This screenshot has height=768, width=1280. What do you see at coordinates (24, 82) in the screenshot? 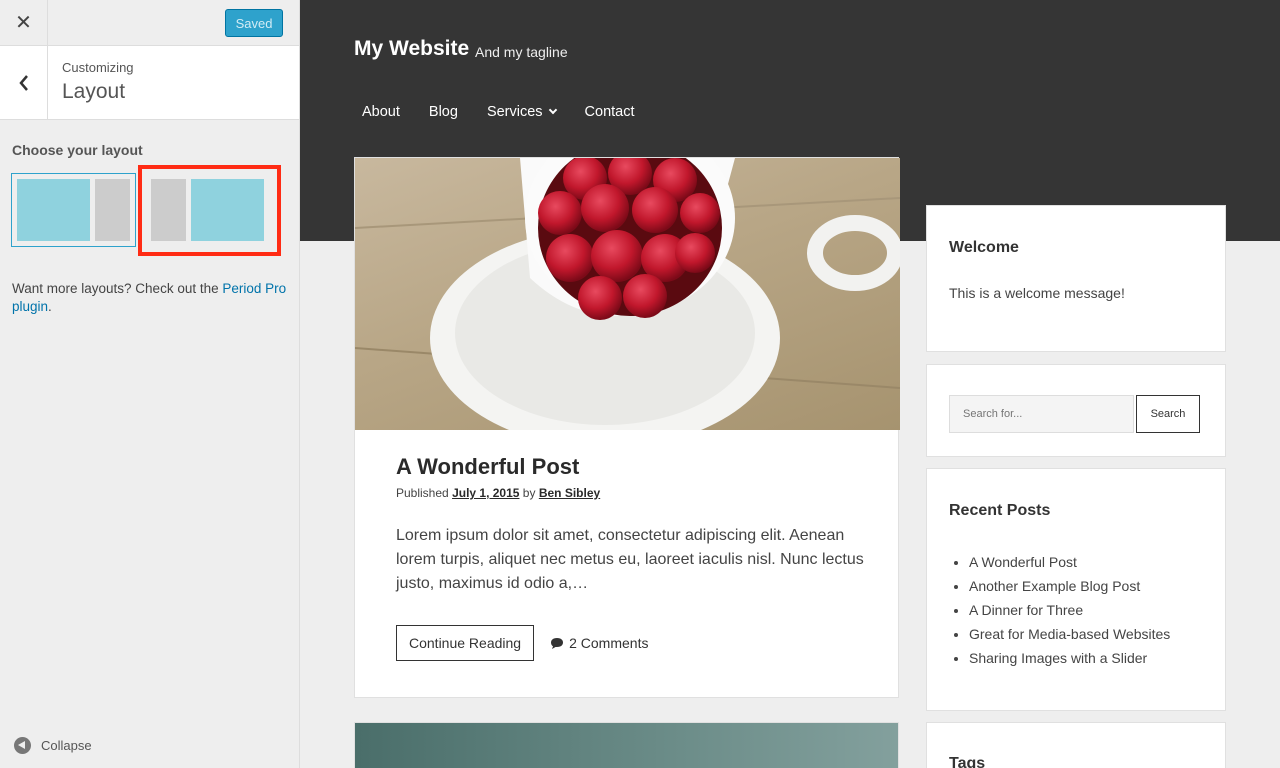
I see `back-icon` at bounding box center [24, 82].